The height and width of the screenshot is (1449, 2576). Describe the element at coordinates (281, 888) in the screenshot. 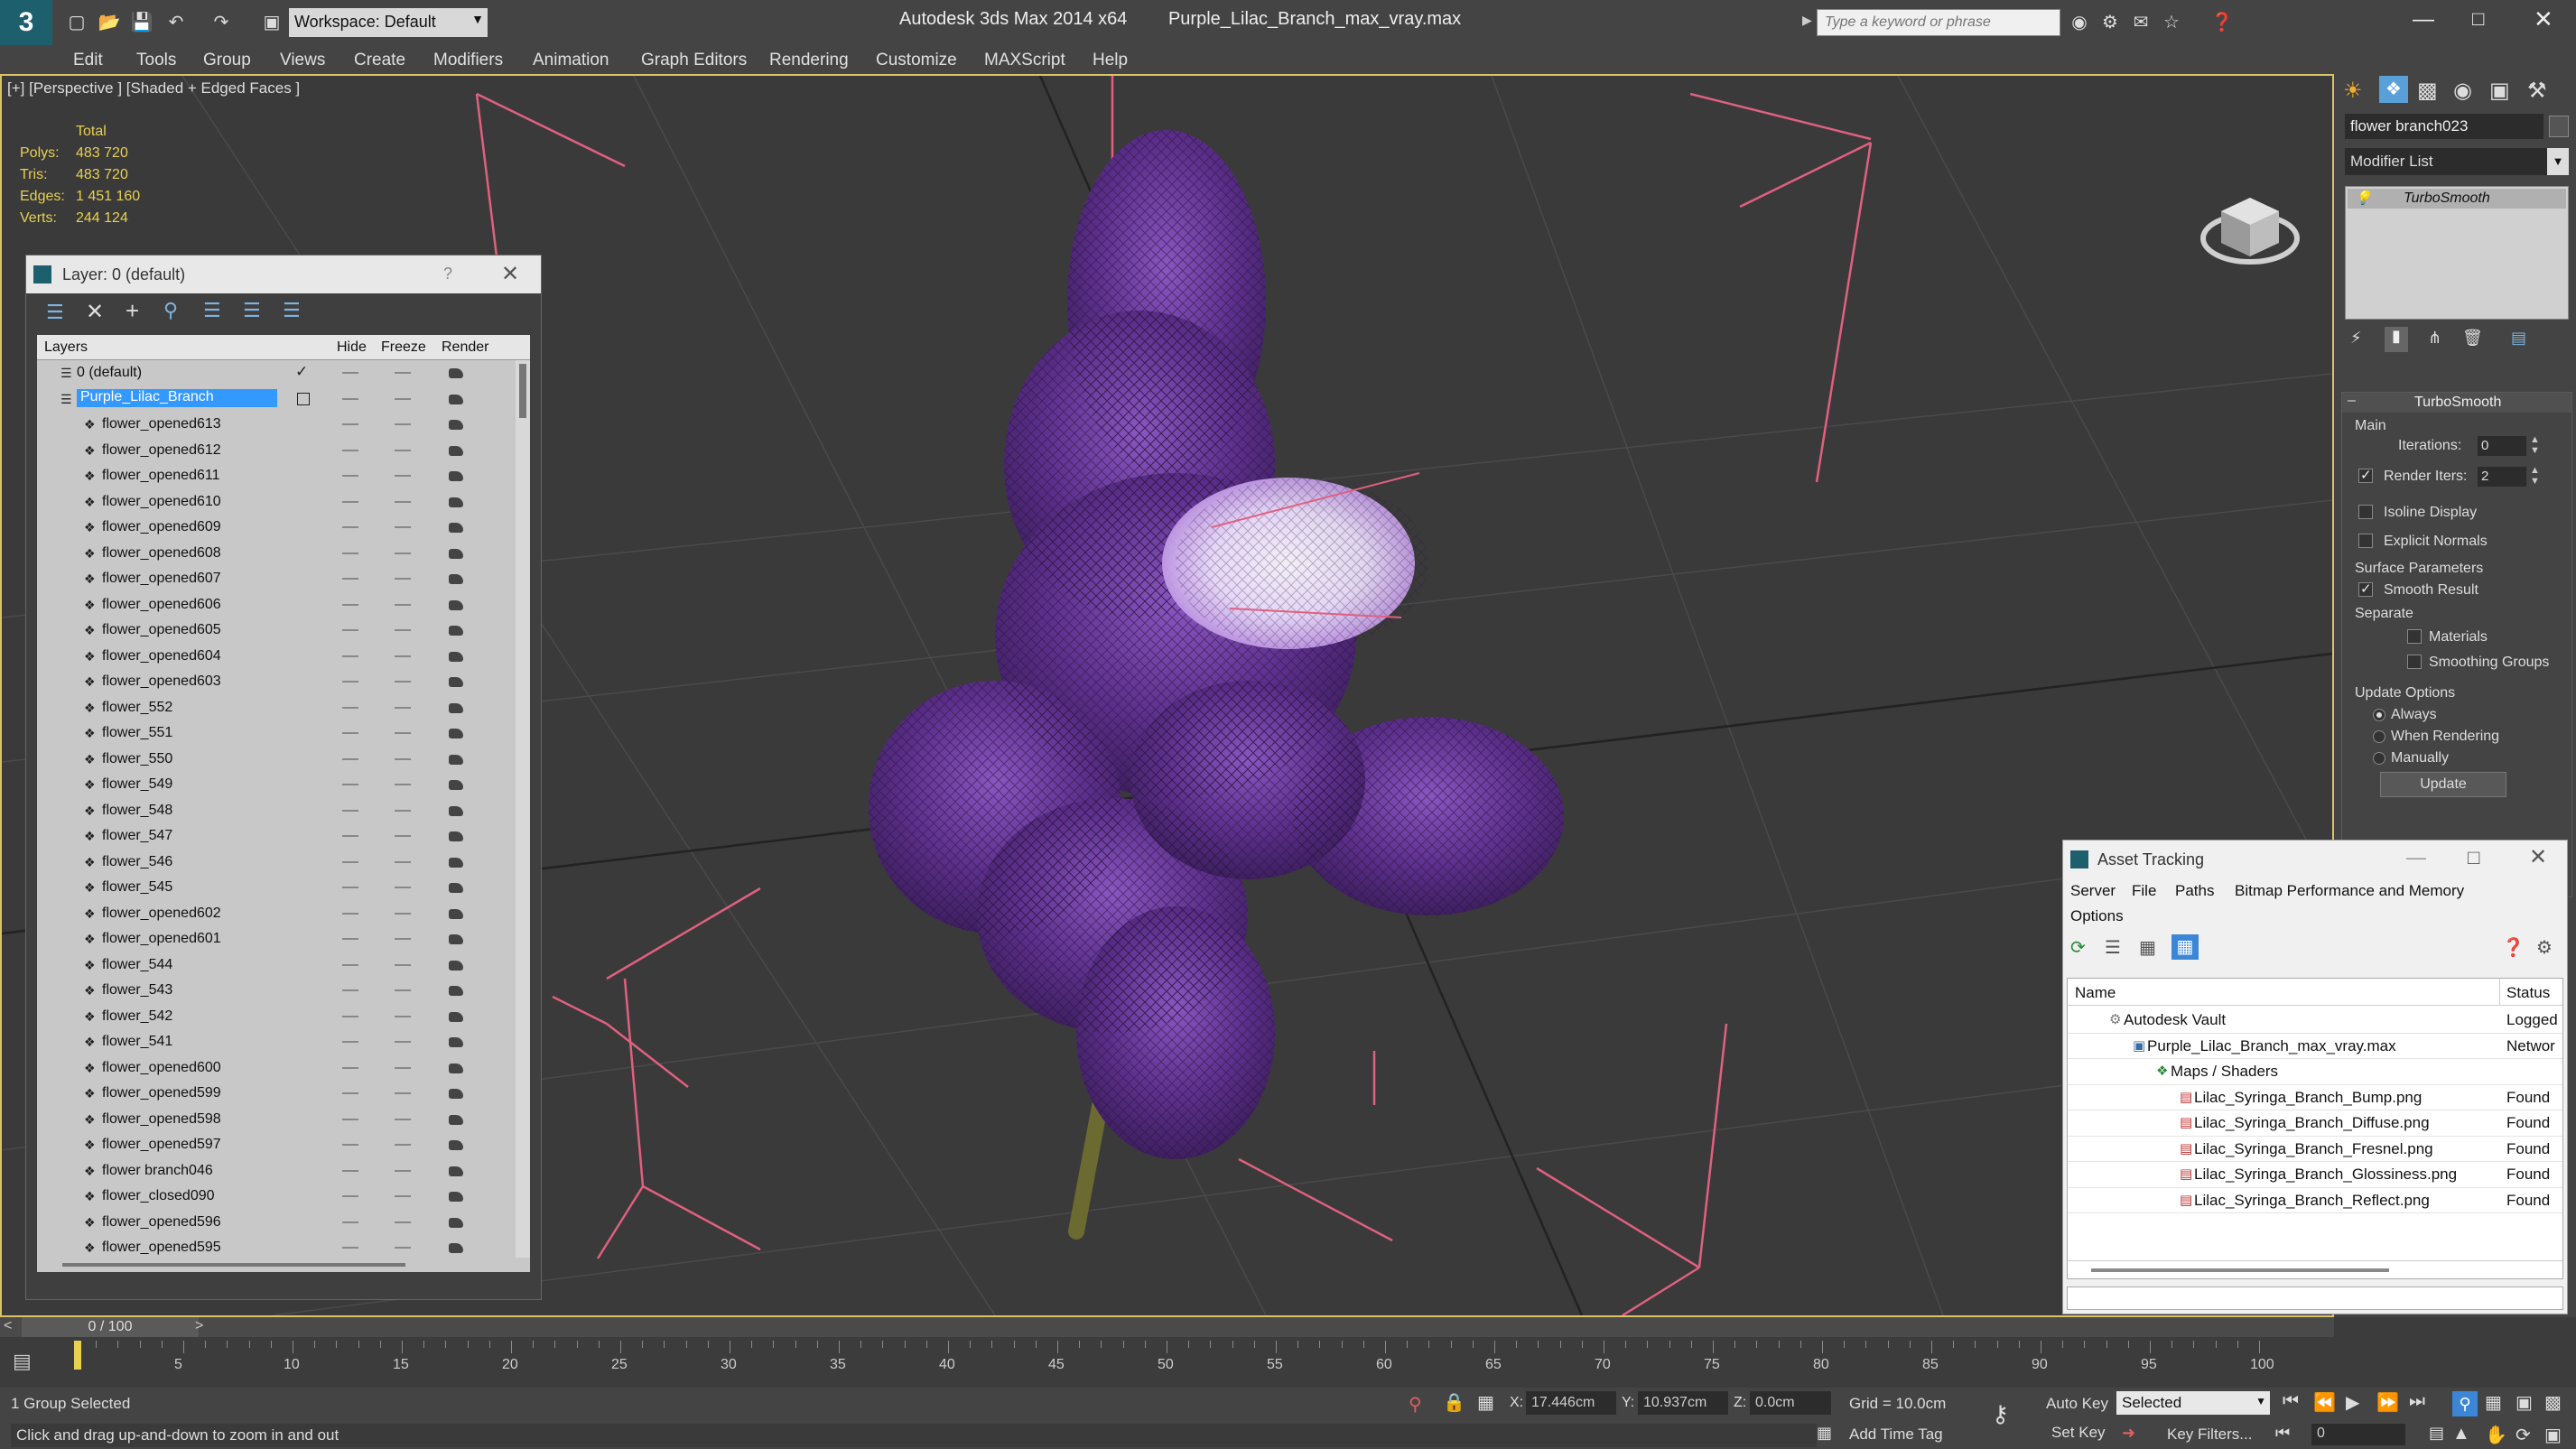

I see `layer-object-item: ❖ flower_545` at that location.